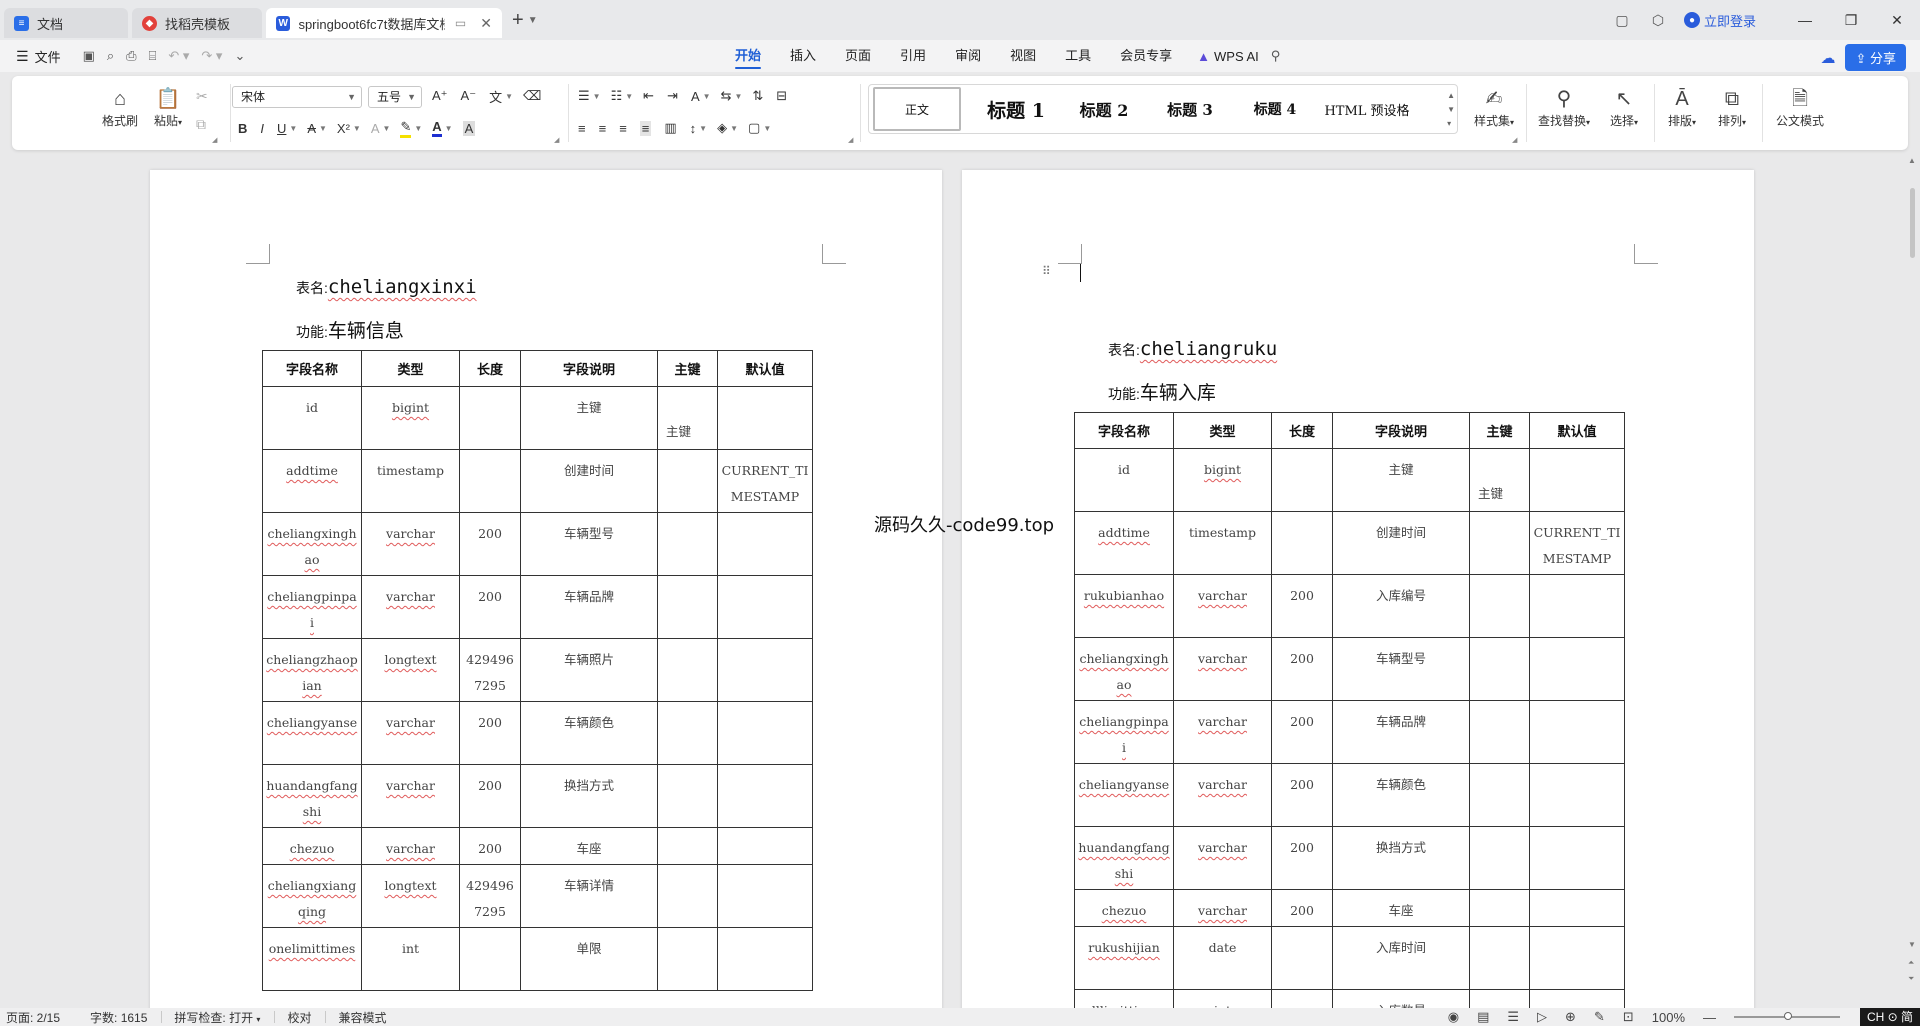 This screenshot has height=1026, width=1920. Describe the element at coordinates (1401, 543) in the screenshot. I see `cell-desc: 创建时间` at that location.